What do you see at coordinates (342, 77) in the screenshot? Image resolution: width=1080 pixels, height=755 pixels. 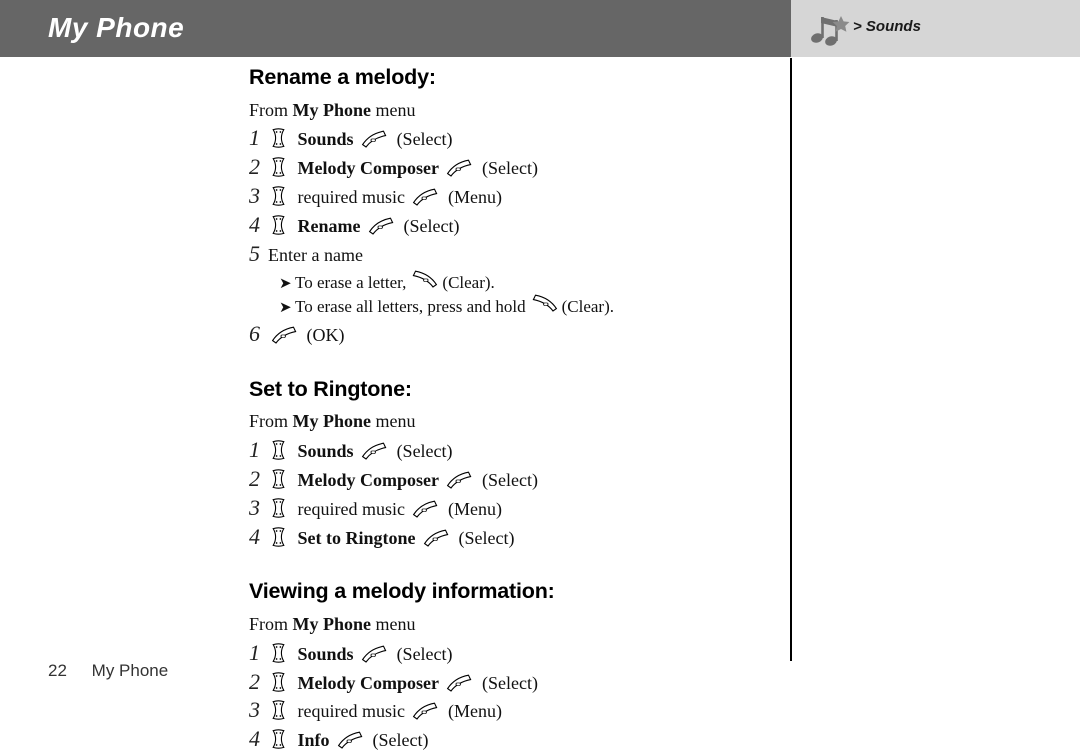 I see `section-title-rename: Rename a melody:` at bounding box center [342, 77].